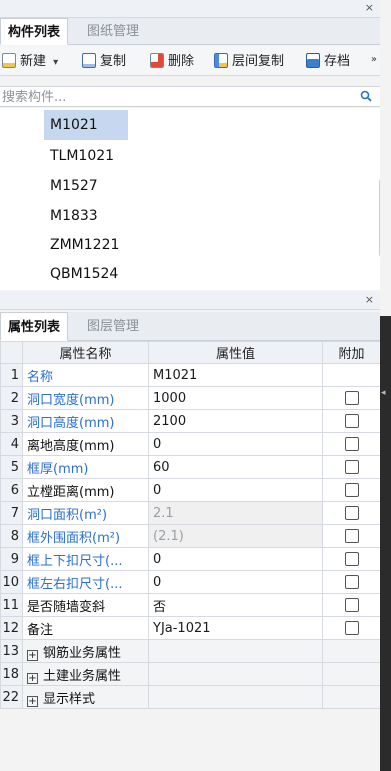 The image size is (391, 771). I want to click on table-row: 11 是否随墙变斜 否, so click(190, 605).